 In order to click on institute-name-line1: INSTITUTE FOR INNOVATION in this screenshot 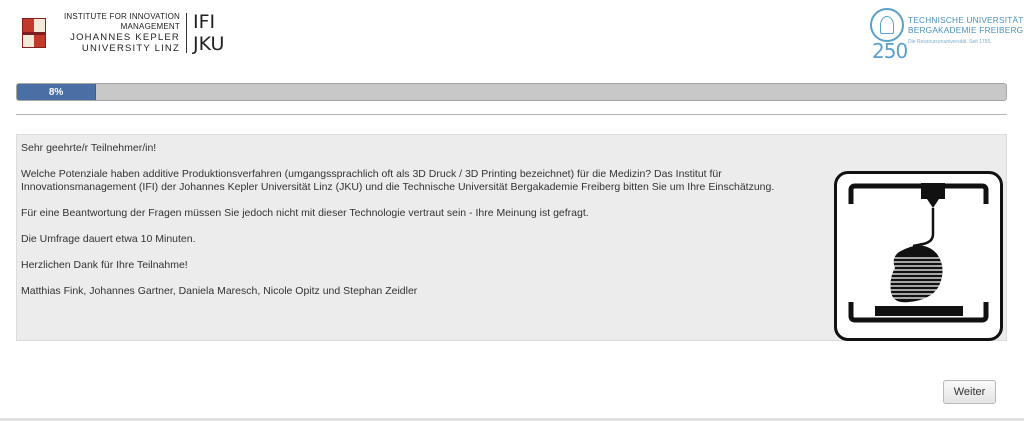, I will do `click(121, 16)`.